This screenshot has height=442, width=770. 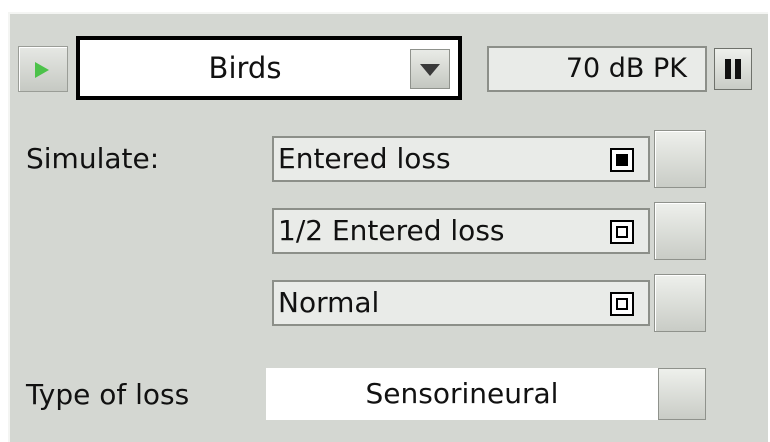 I want to click on chevron-down-icon, so click(x=430, y=70).